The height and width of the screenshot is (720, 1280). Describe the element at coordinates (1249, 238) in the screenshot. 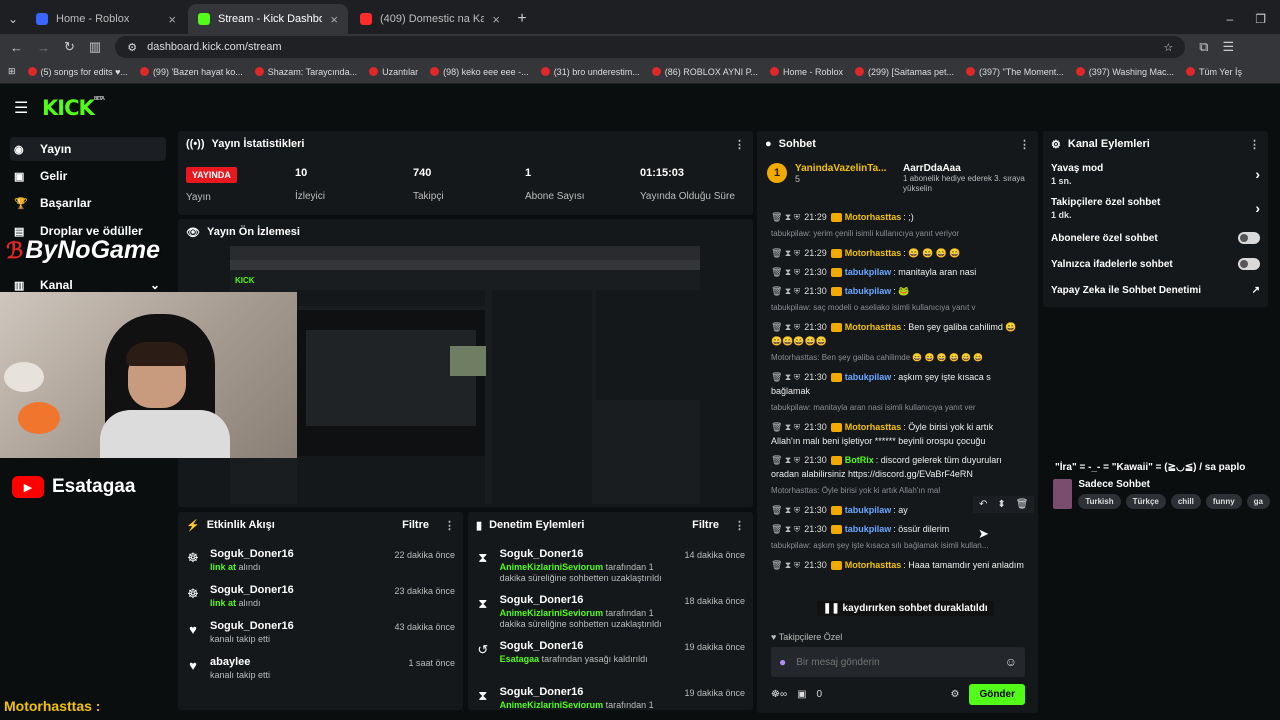

I see `subs-only-toggle` at that location.